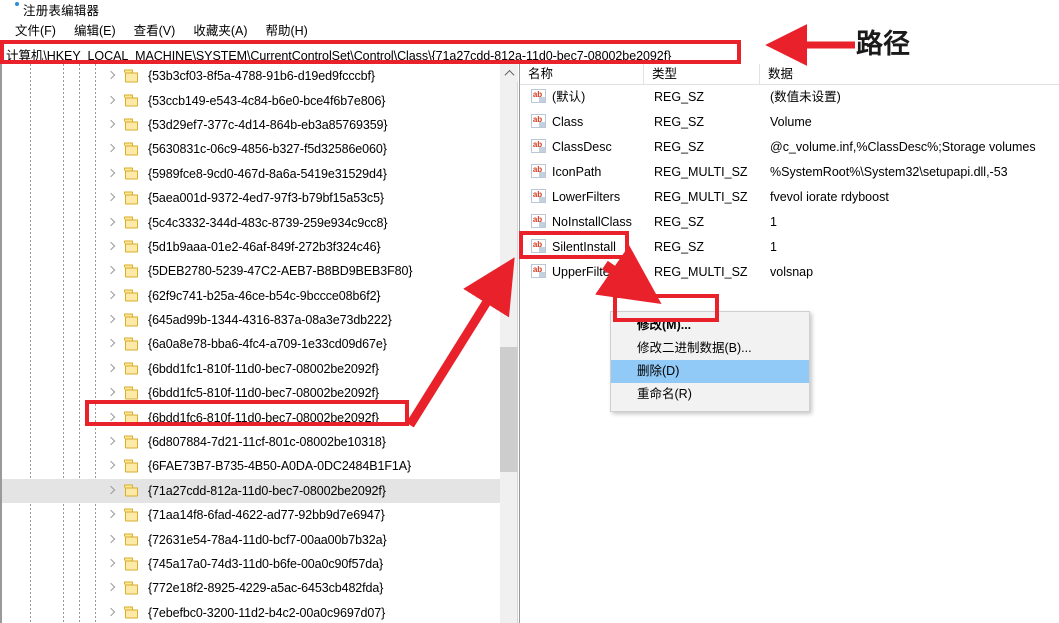 This screenshot has height=623, width=1059. I want to click on tree-item-label: {5989fce8-9cd0-467d-8a6a-5419e31529d4}, so click(267, 173).